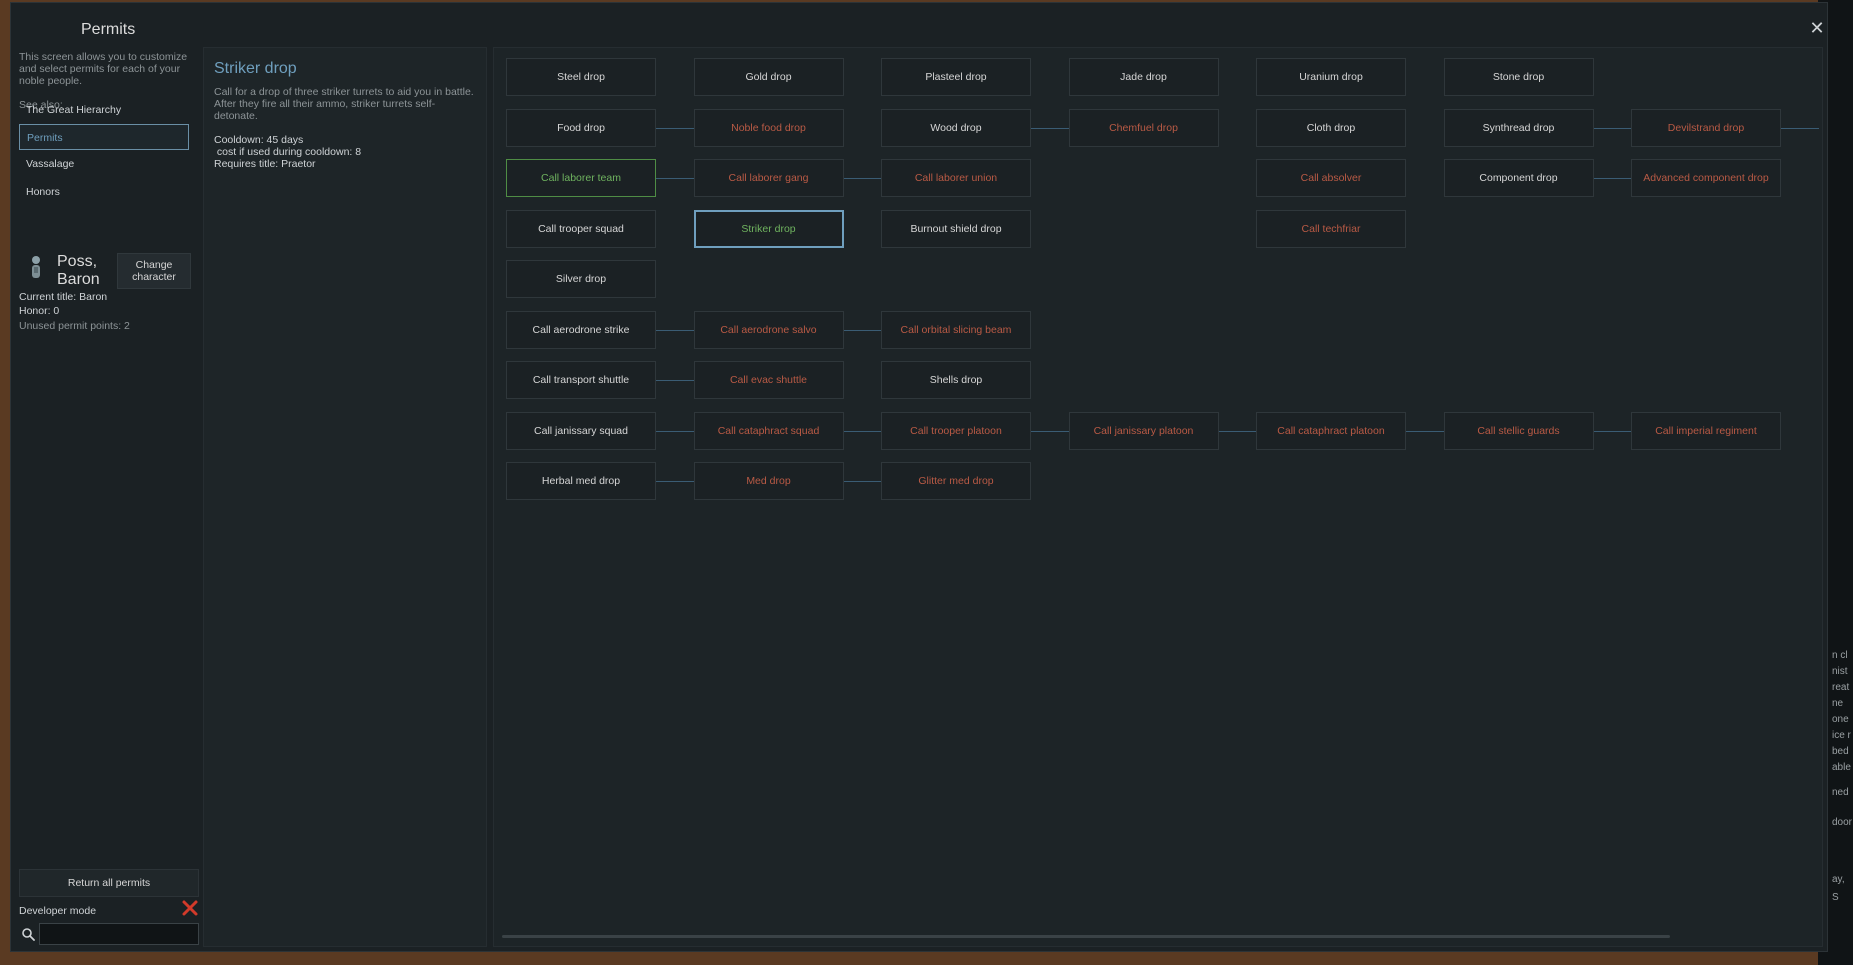  What do you see at coordinates (956, 77) in the screenshot?
I see `permit-node: Plasteel drop` at bounding box center [956, 77].